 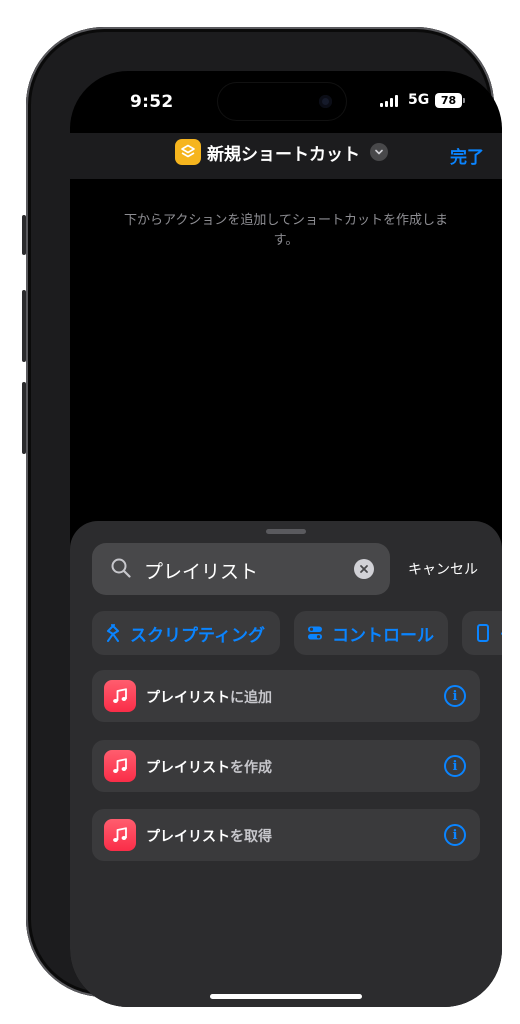 What do you see at coordinates (325, 101) in the screenshot?
I see `camera-icon` at bounding box center [325, 101].